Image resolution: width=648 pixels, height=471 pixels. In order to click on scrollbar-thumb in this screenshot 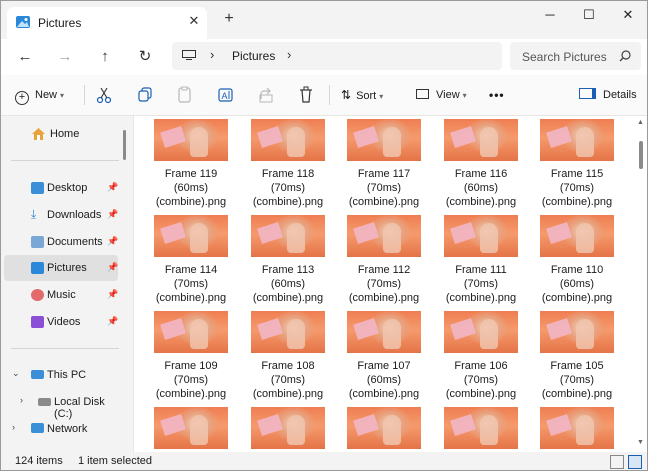, I will do `click(641, 155)`.